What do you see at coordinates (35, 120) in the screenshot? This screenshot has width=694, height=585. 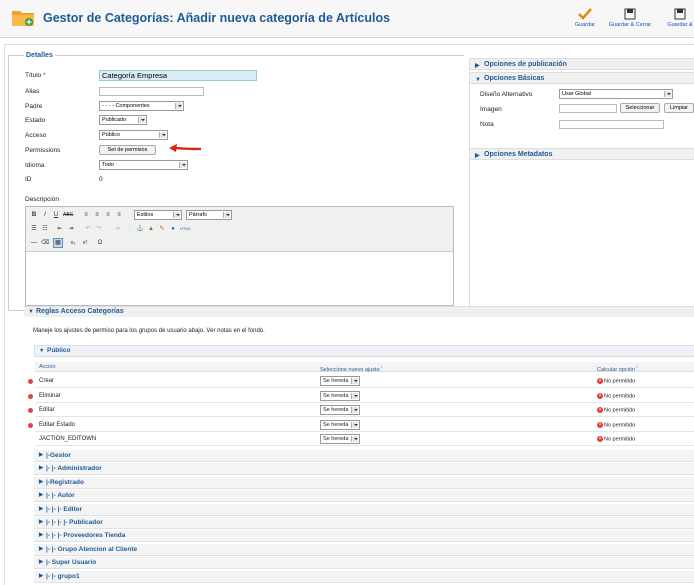 I see `state-label: Estado` at bounding box center [35, 120].